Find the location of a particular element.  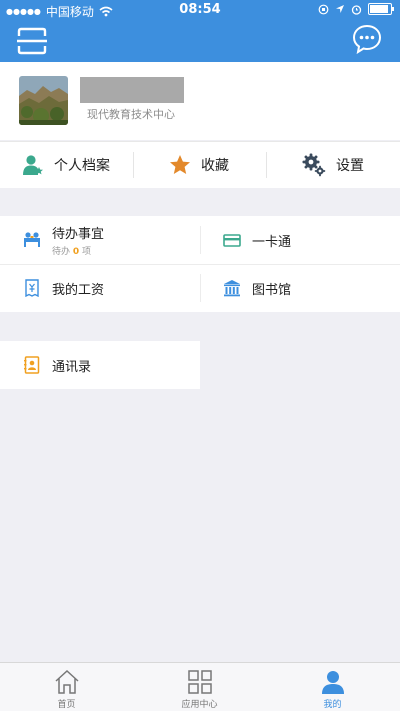

tab-home: 首页 is located at coordinates (66, 687).